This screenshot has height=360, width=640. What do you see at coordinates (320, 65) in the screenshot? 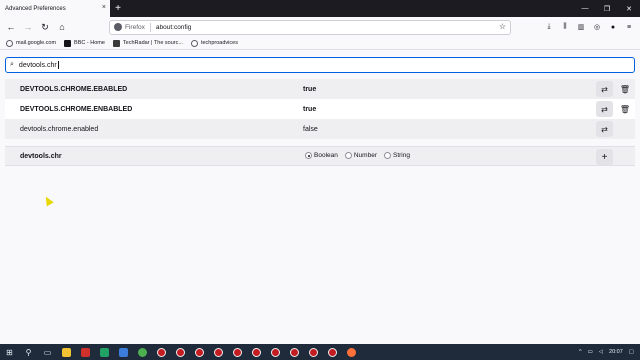
I see `pref-search-input: ⌕ devtools.chr` at bounding box center [320, 65].